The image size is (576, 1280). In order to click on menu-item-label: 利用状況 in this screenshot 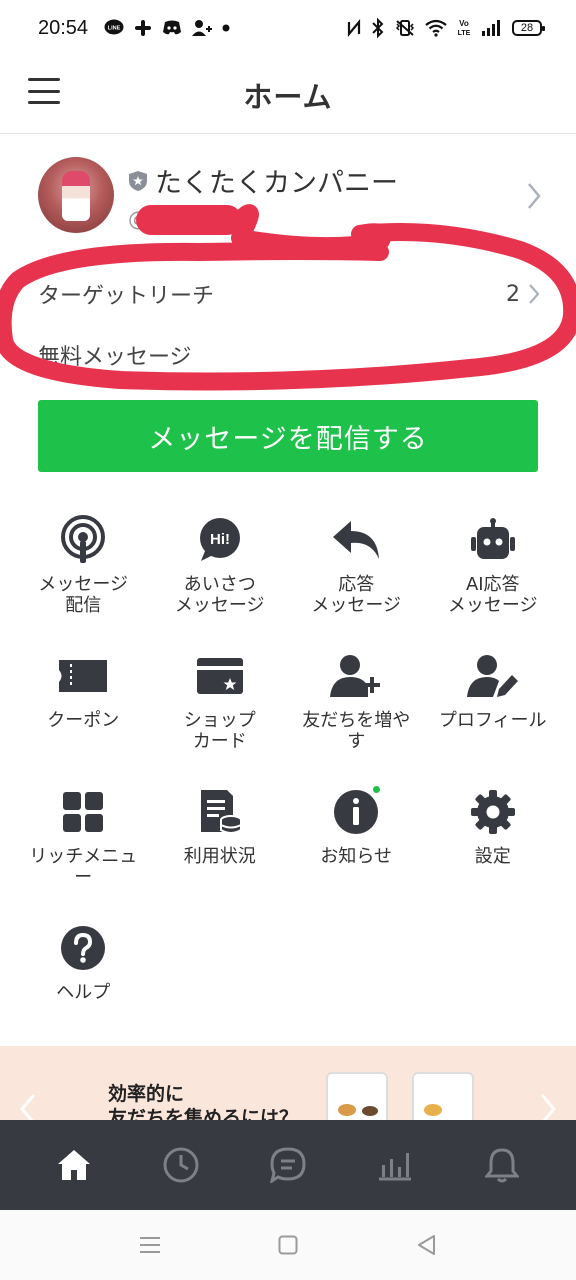, I will do `click(219, 856)`.